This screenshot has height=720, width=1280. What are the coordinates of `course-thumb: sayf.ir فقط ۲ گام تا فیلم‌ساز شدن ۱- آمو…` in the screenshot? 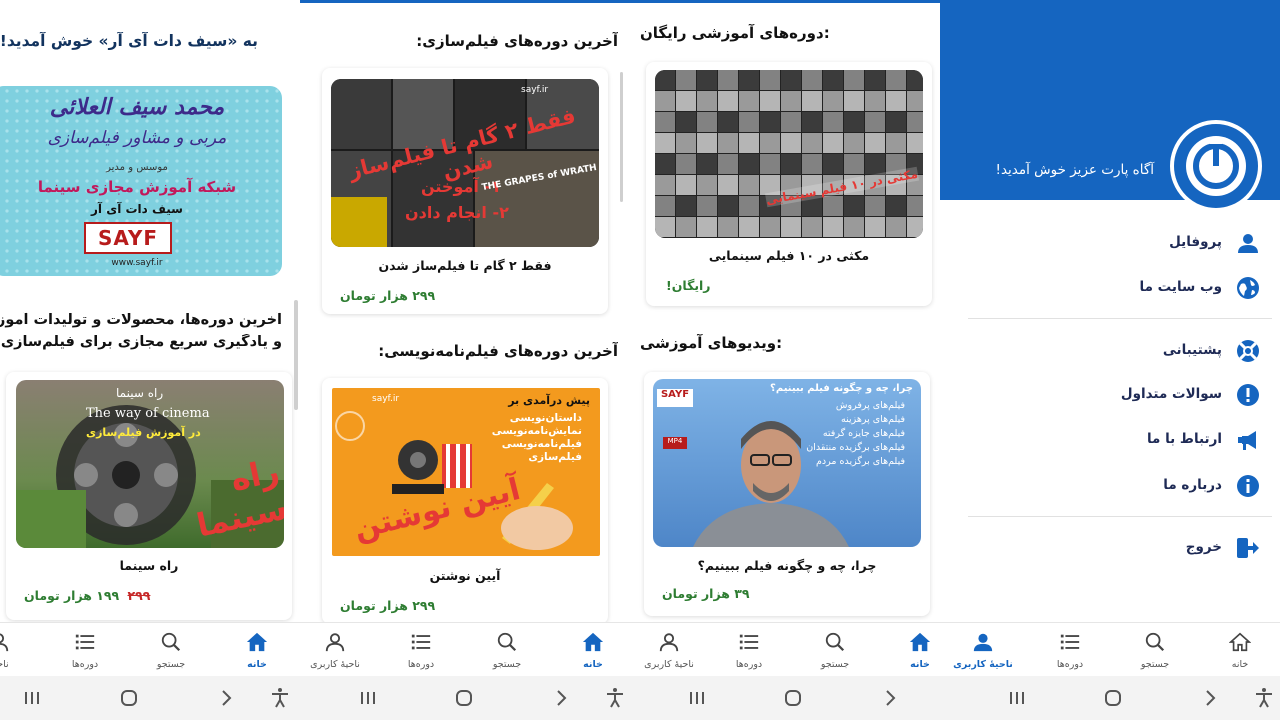 It's located at (465, 163).